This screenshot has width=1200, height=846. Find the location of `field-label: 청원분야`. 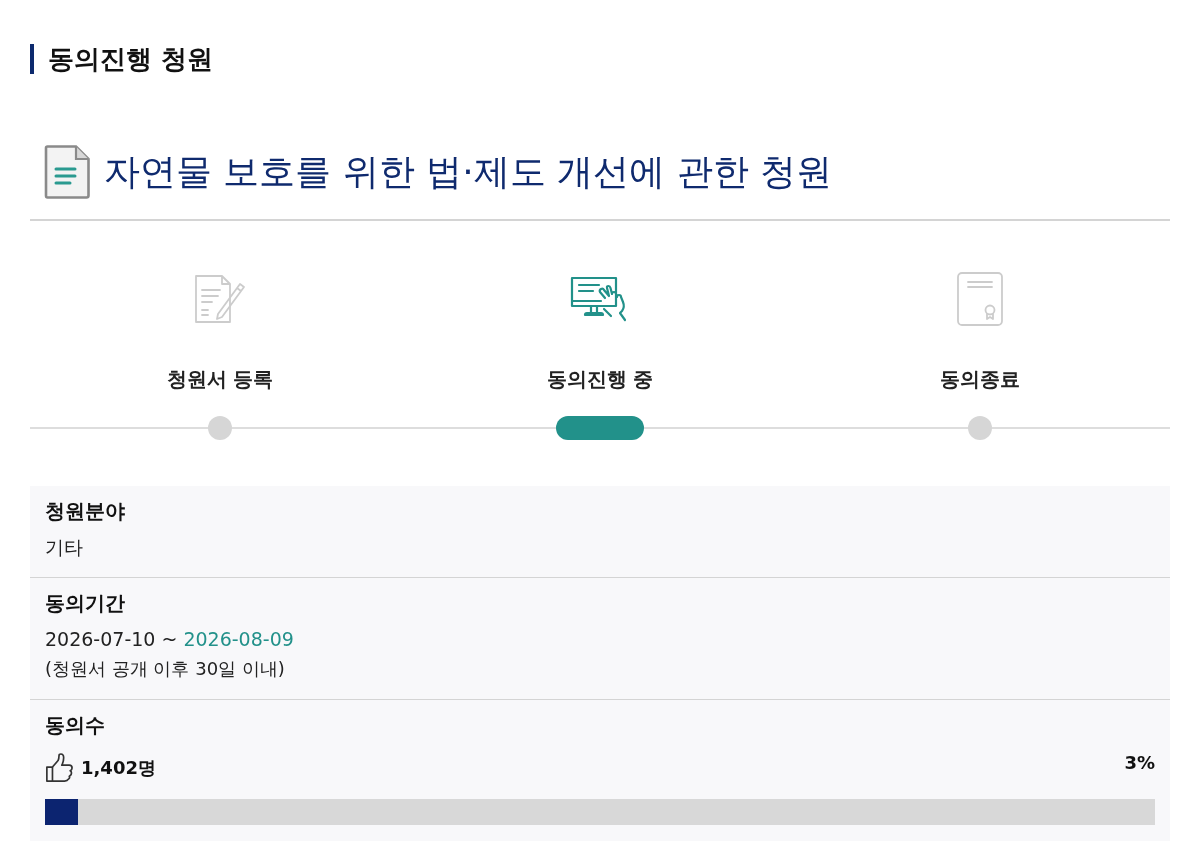

field-label: 청원분야 is located at coordinates (85, 511).